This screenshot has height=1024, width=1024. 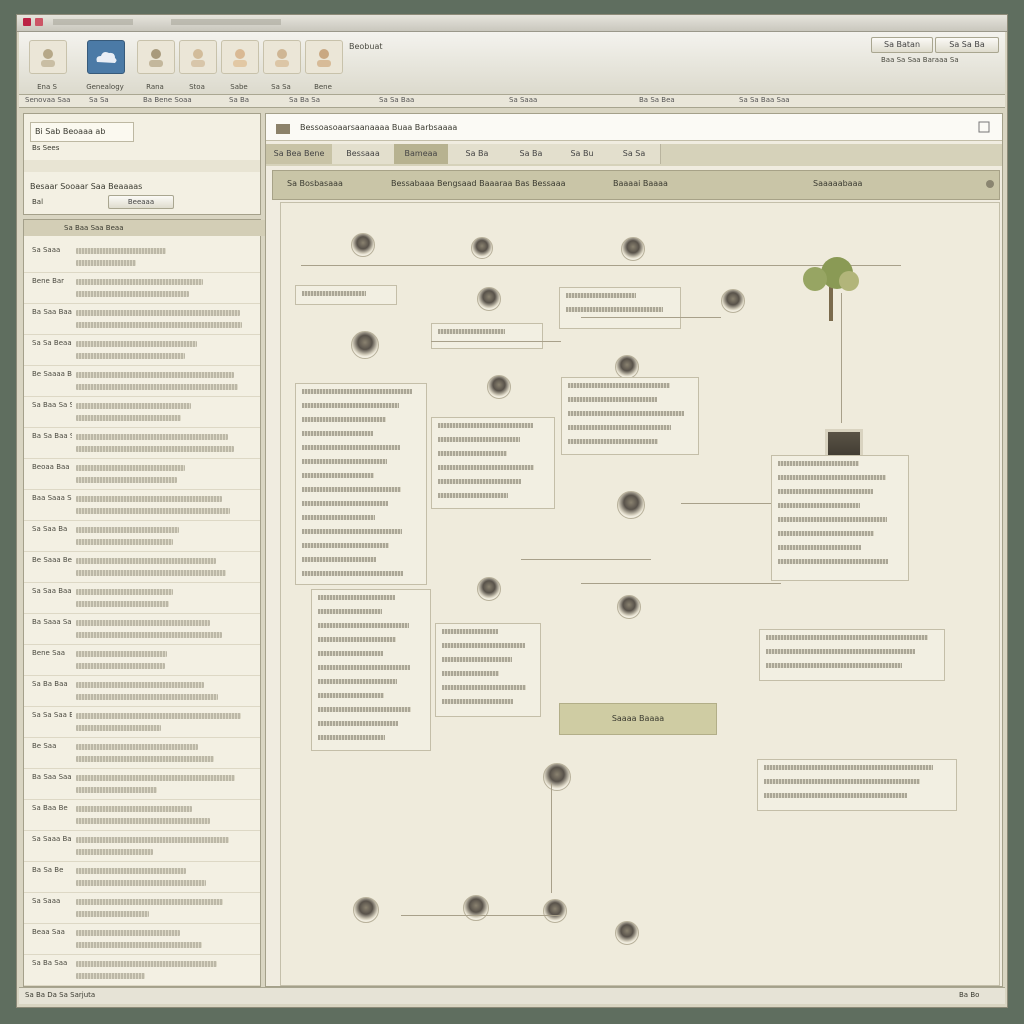 What do you see at coordinates (363, 154) in the screenshot?
I see `chart-tab-2: Bessaaa` at bounding box center [363, 154].